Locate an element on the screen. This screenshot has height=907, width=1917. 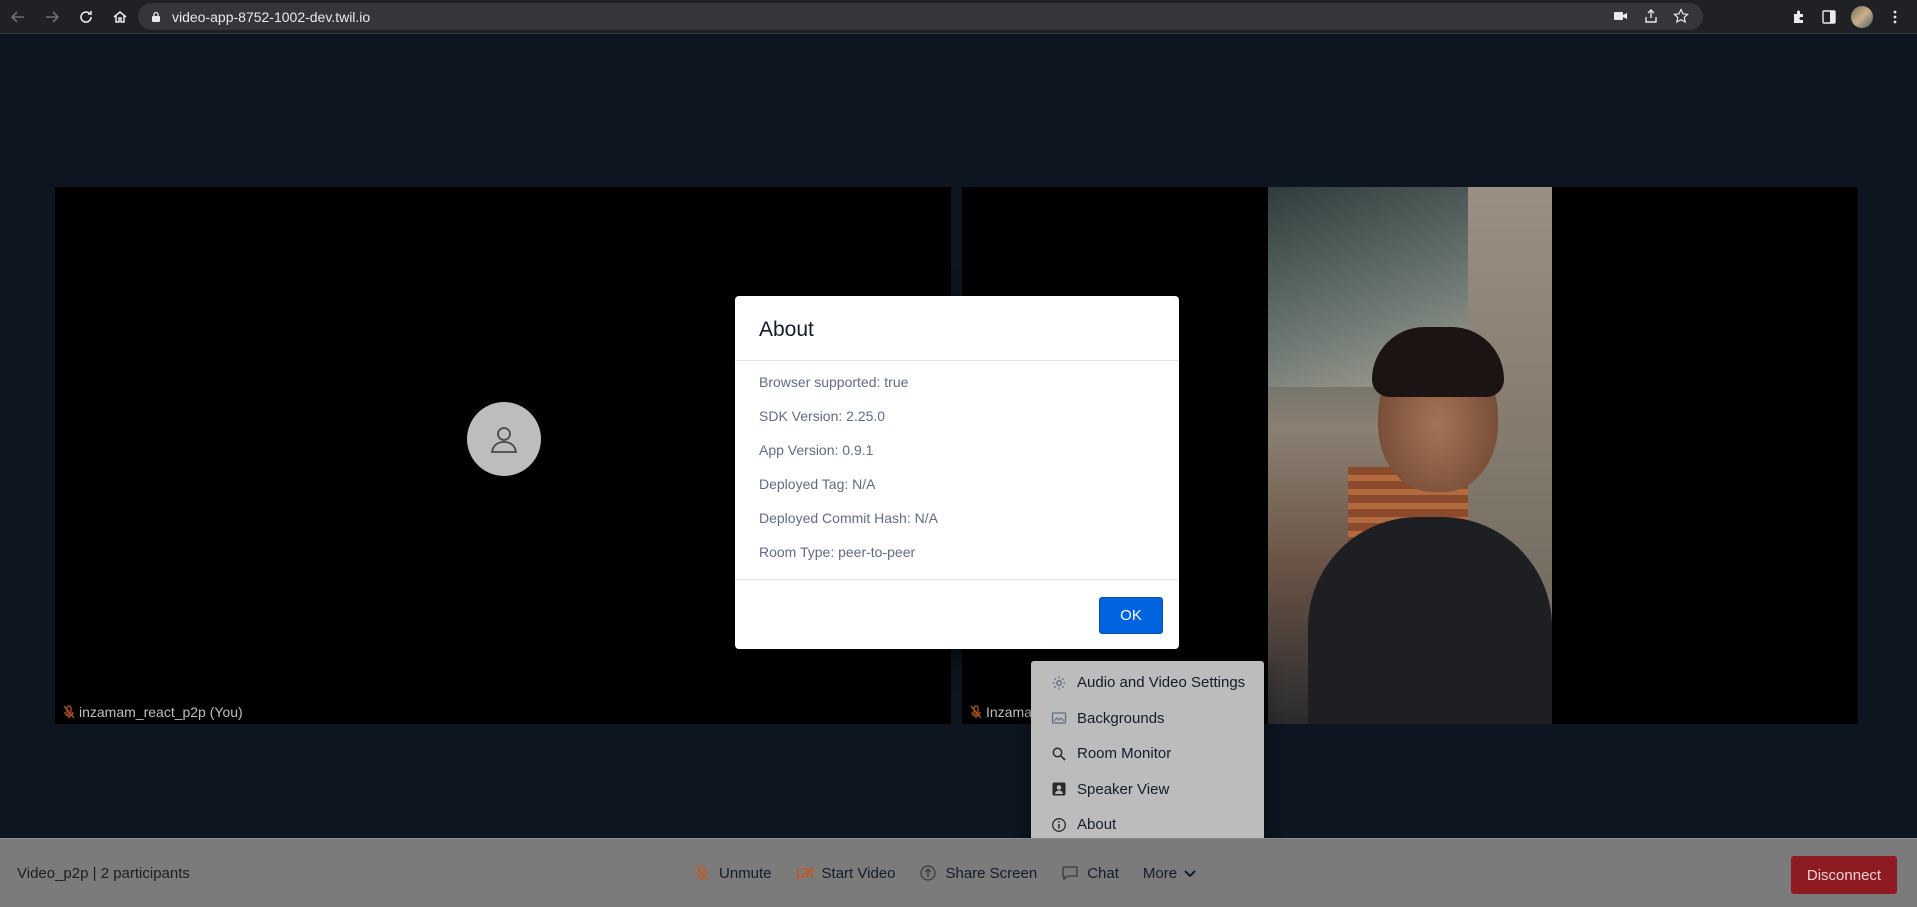
share-screen-label: Share Screen is located at coordinates (991, 873).